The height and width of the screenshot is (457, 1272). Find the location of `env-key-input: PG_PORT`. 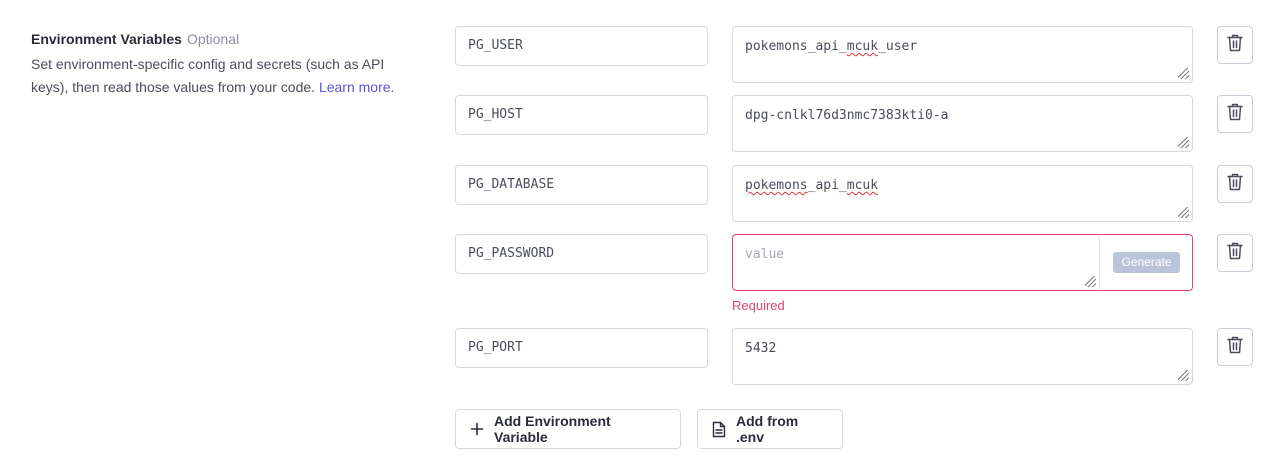

env-key-input: PG_PORT is located at coordinates (581, 348).